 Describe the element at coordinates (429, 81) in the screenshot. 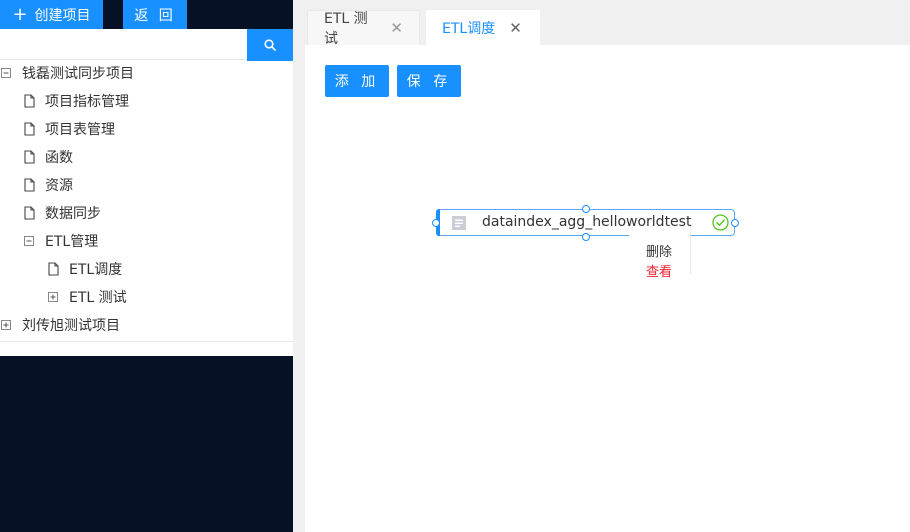

I see `save-button: 保 存` at that location.